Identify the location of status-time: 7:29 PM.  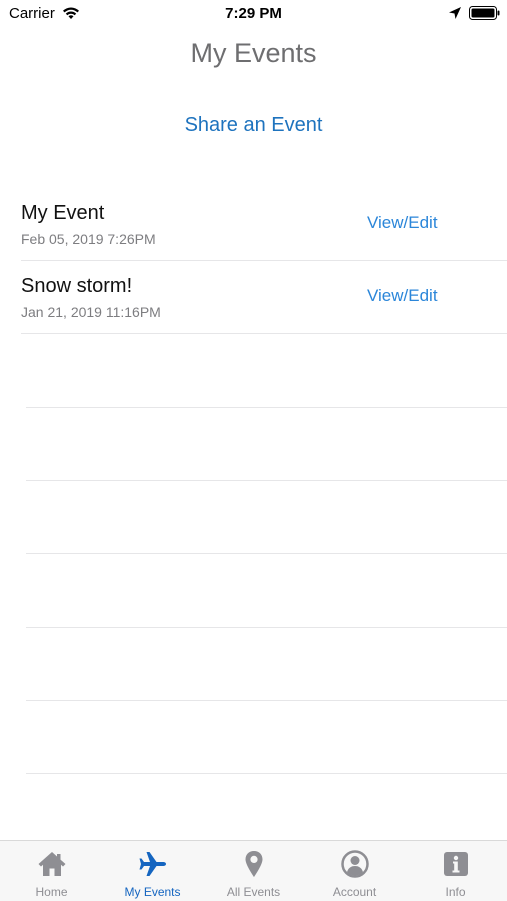
(253, 13).